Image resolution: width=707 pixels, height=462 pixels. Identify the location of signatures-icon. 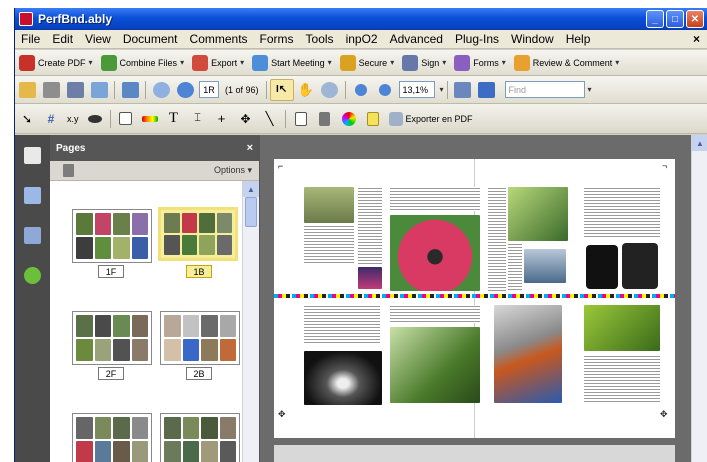
(32, 235).